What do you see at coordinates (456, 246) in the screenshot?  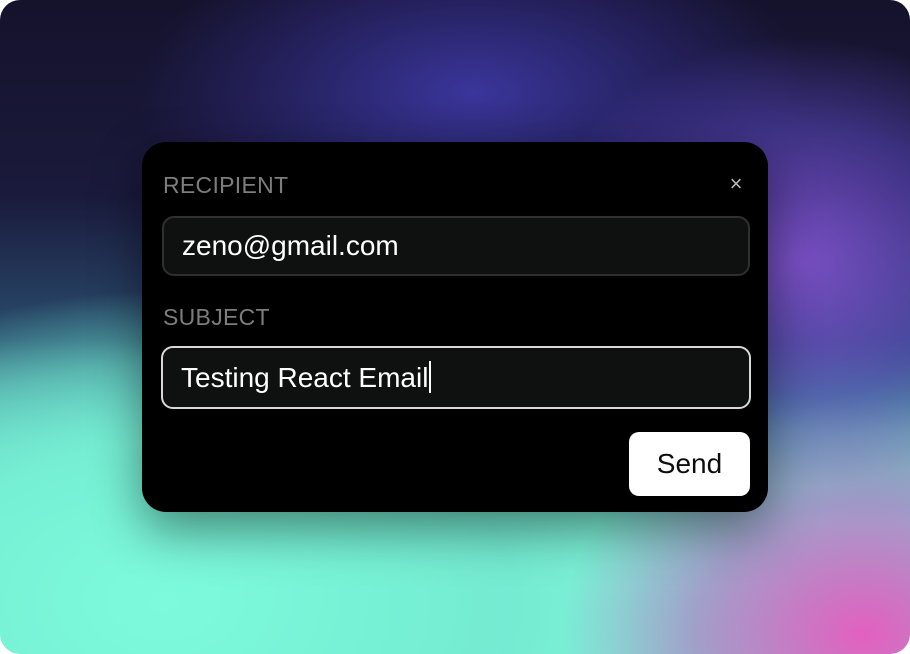 I see `recipient-input: zeno@gmail.com` at bounding box center [456, 246].